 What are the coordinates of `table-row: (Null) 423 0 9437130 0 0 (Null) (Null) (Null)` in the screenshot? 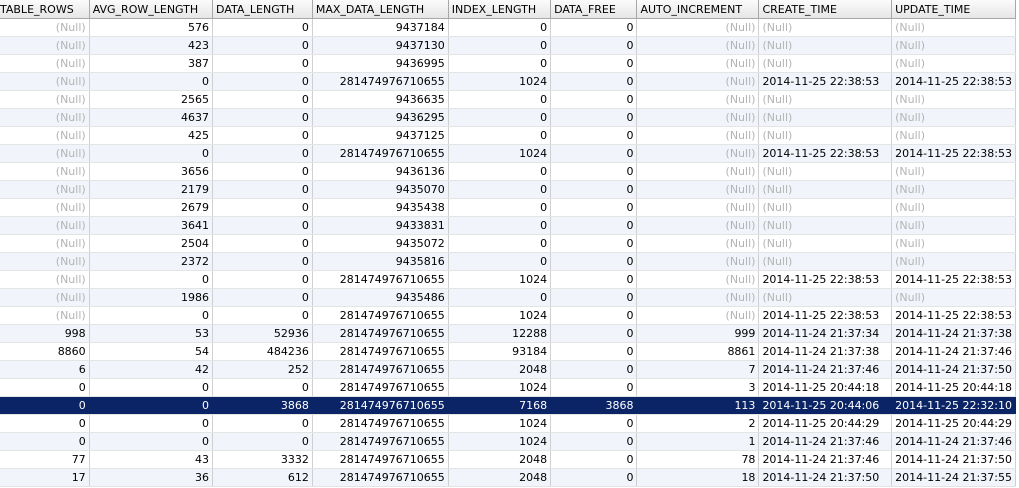 It's located at (508, 45).